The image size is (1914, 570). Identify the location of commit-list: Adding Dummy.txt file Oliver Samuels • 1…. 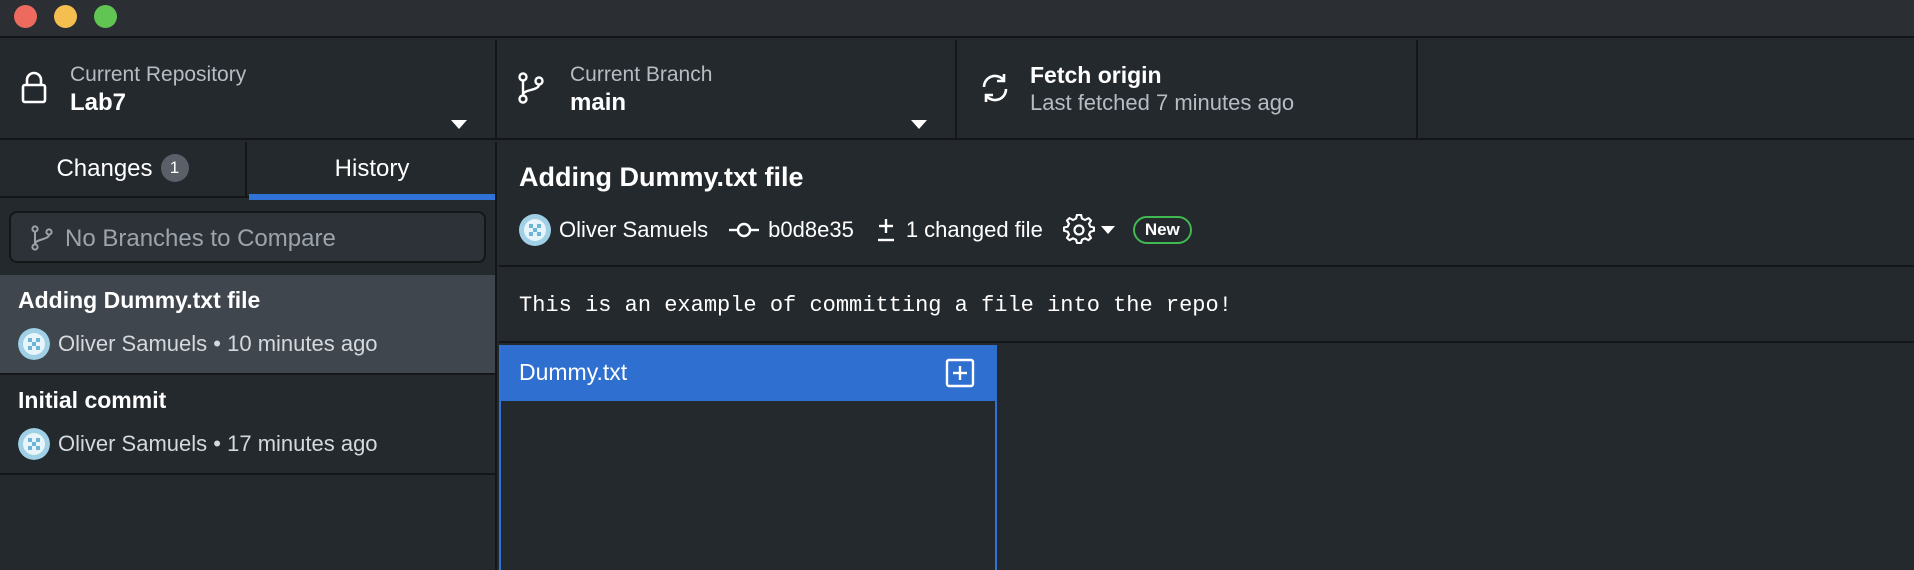
(247, 375).